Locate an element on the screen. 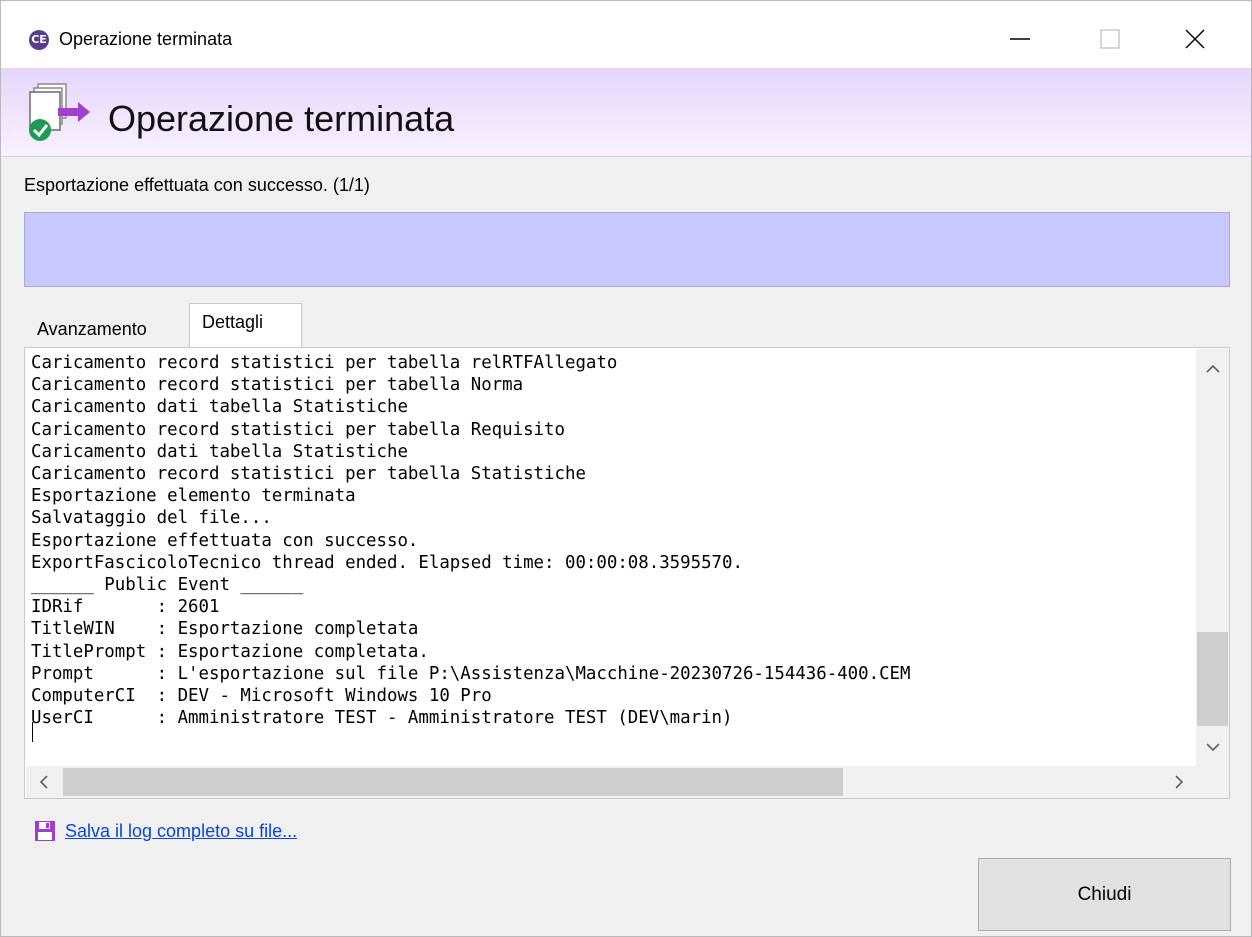  tab-label: Avanzamento is located at coordinates (92, 329).